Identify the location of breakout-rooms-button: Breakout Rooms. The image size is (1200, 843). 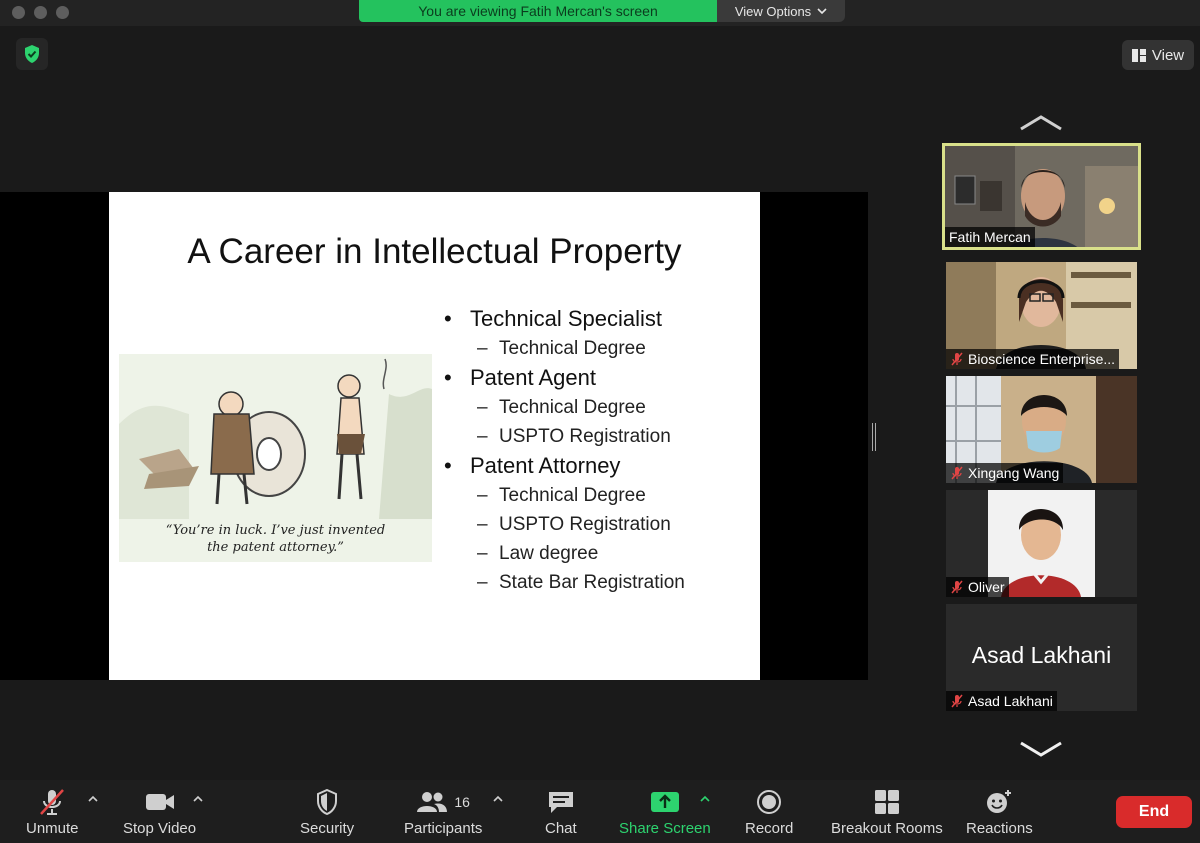
(887, 812).